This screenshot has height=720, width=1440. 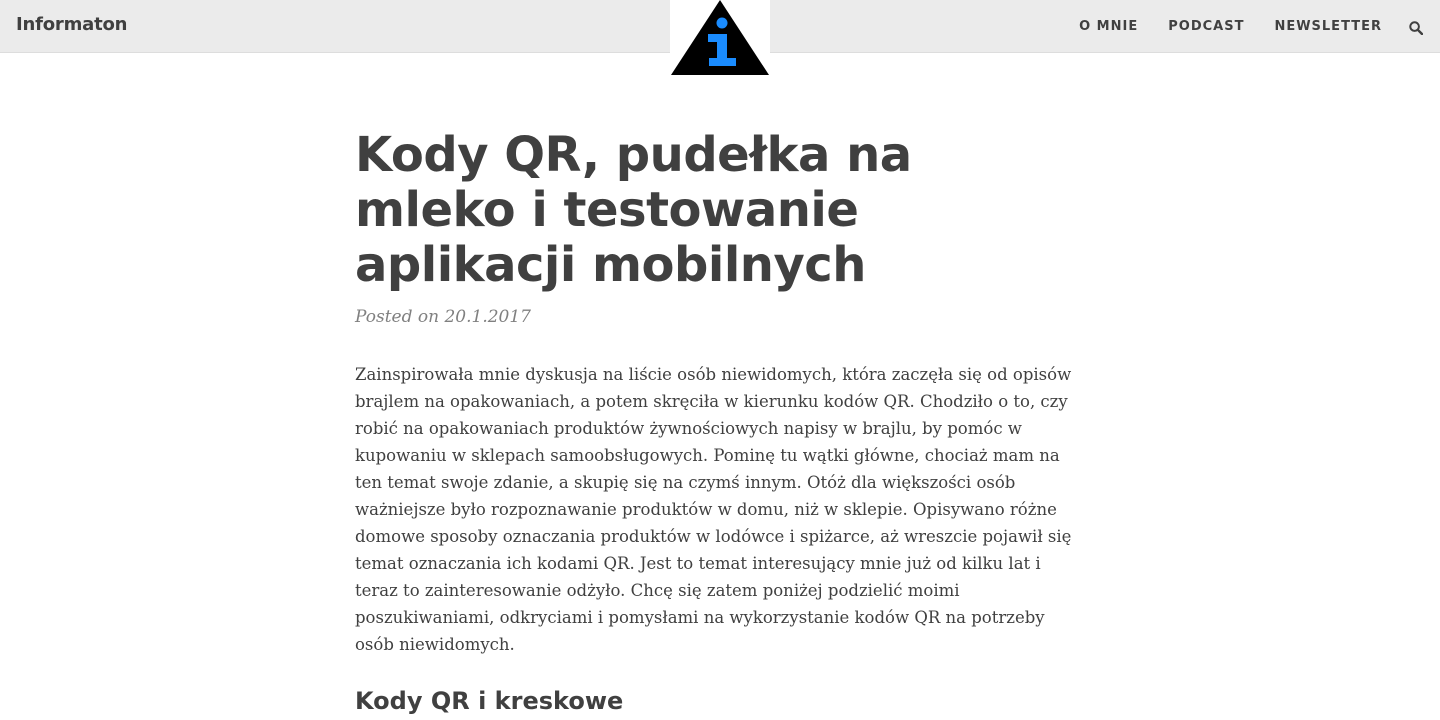 I want to click on section-heading: Kody QR i kreskowe, so click(x=489, y=701).